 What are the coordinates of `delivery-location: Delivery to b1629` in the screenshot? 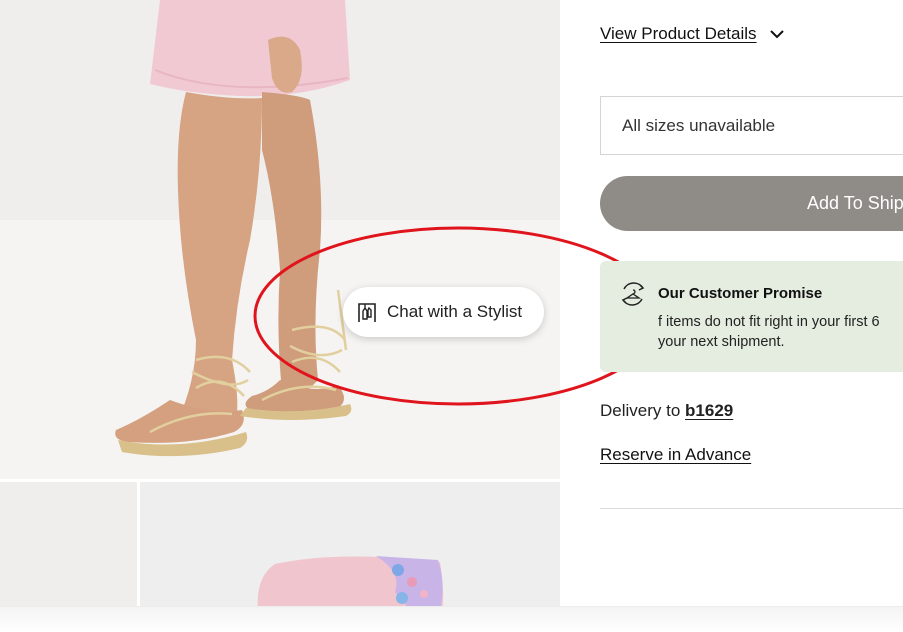 It's located at (666, 411).